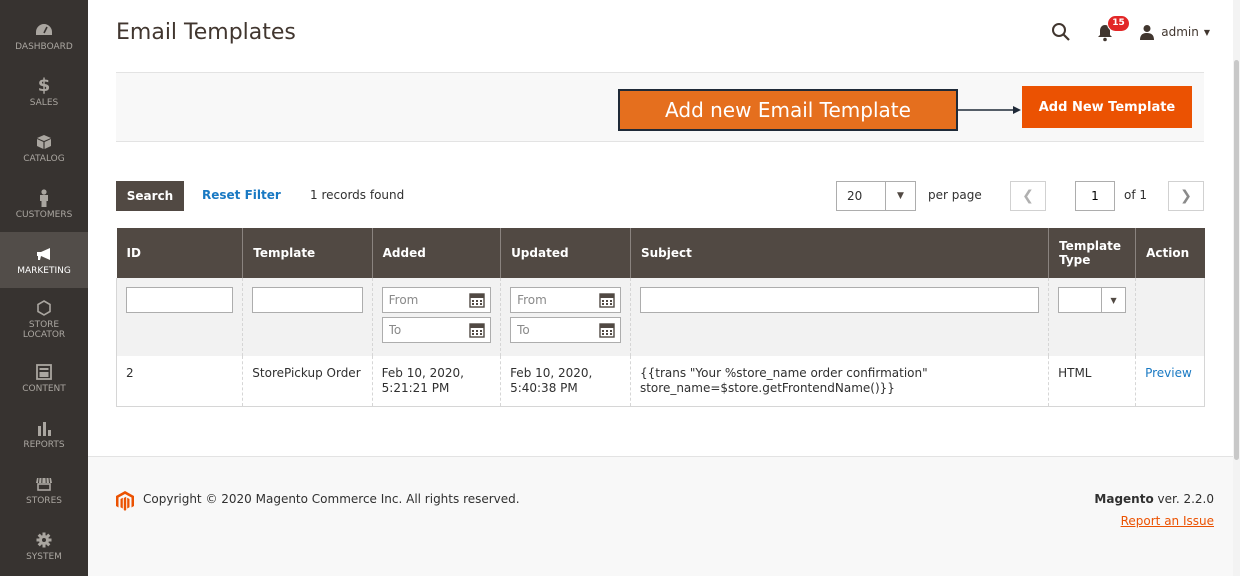  What do you see at coordinates (44, 308) in the screenshot?
I see `hexagon-icon` at bounding box center [44, 308].